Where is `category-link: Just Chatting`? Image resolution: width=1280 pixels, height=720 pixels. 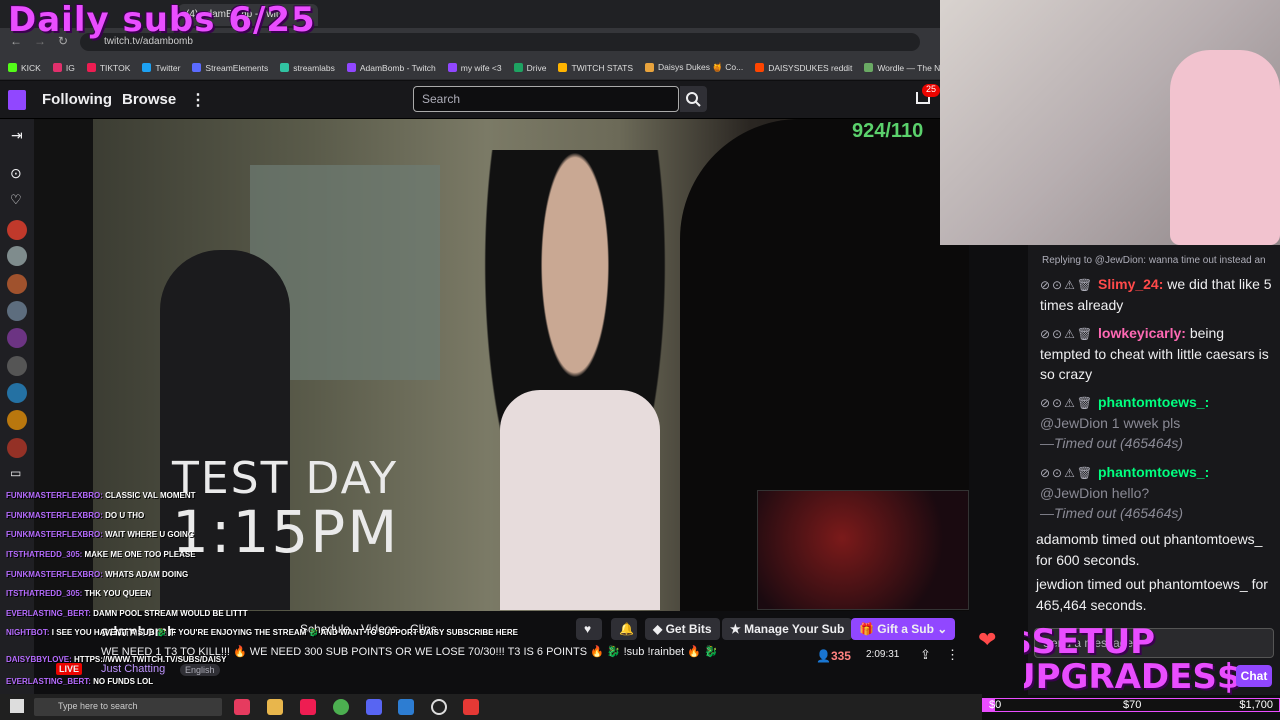 category-link: Just Chatting is located at coordinates (133, 669).